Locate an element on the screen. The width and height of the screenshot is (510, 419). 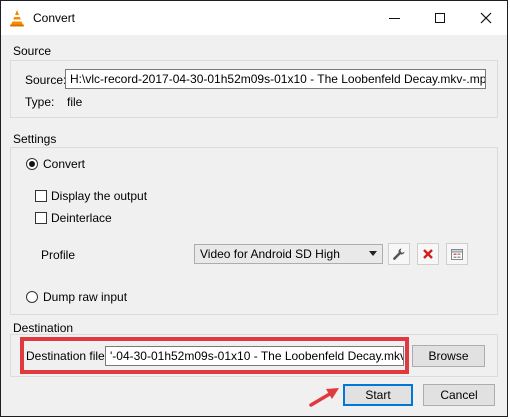
minimize-icon is located at coordinates (394, 18).